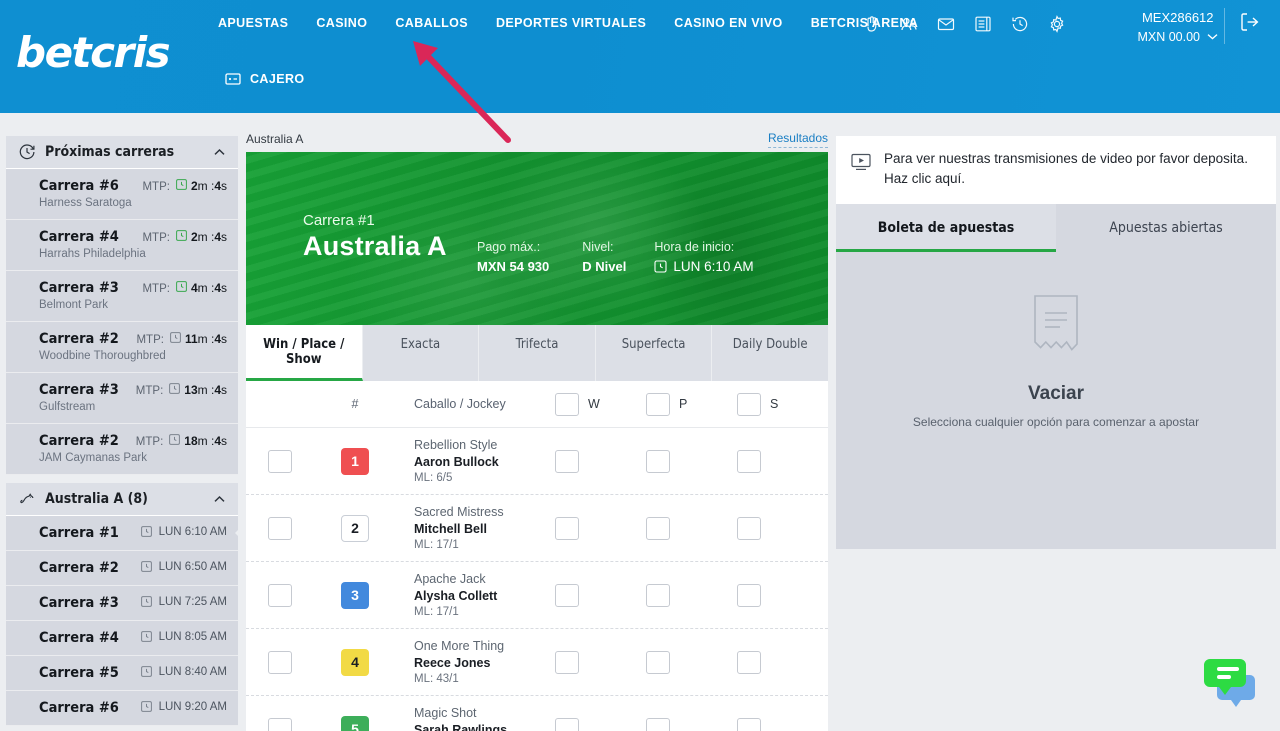 This screenshot has height=731, width=1280. Describe the element at coordinates (450, 529) in the screenshot. I see `jockey-name: Mitchell Bell` at that location.